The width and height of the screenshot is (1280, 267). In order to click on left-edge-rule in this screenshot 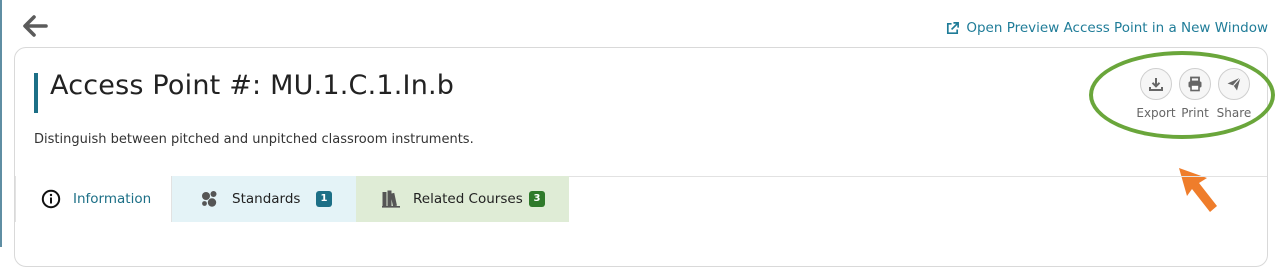, I will do `click(1, 123)`.